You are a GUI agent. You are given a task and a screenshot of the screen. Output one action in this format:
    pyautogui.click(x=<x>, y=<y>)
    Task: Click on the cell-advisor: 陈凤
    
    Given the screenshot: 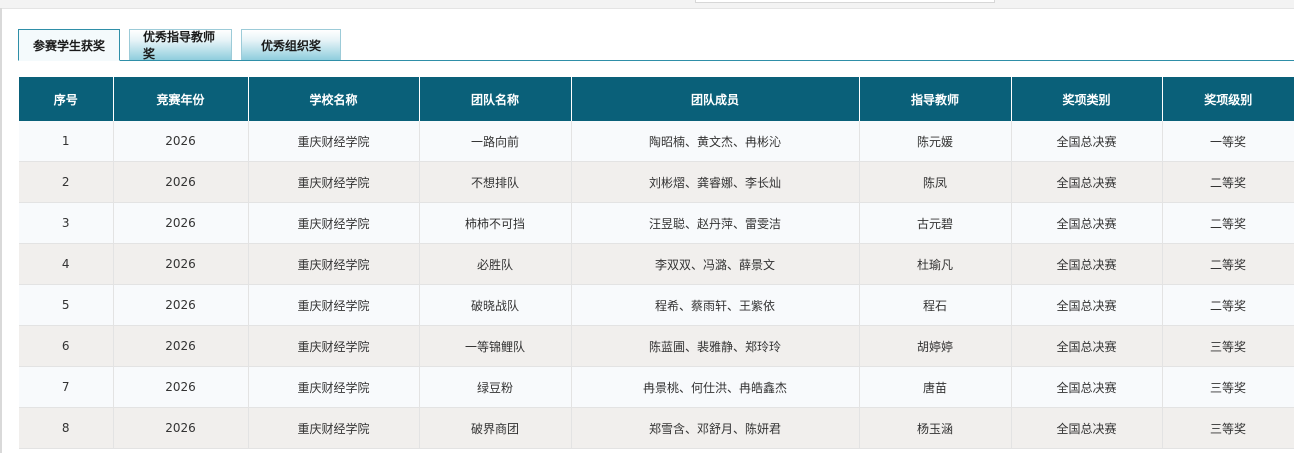 What is the action you would take?
    pyautogui.click(x=935, y=182)
    